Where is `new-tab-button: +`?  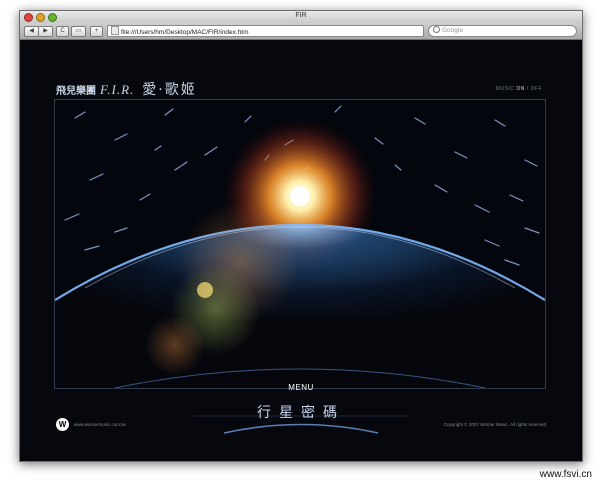 new-tab-button: + is located at coordinates (96, 31).